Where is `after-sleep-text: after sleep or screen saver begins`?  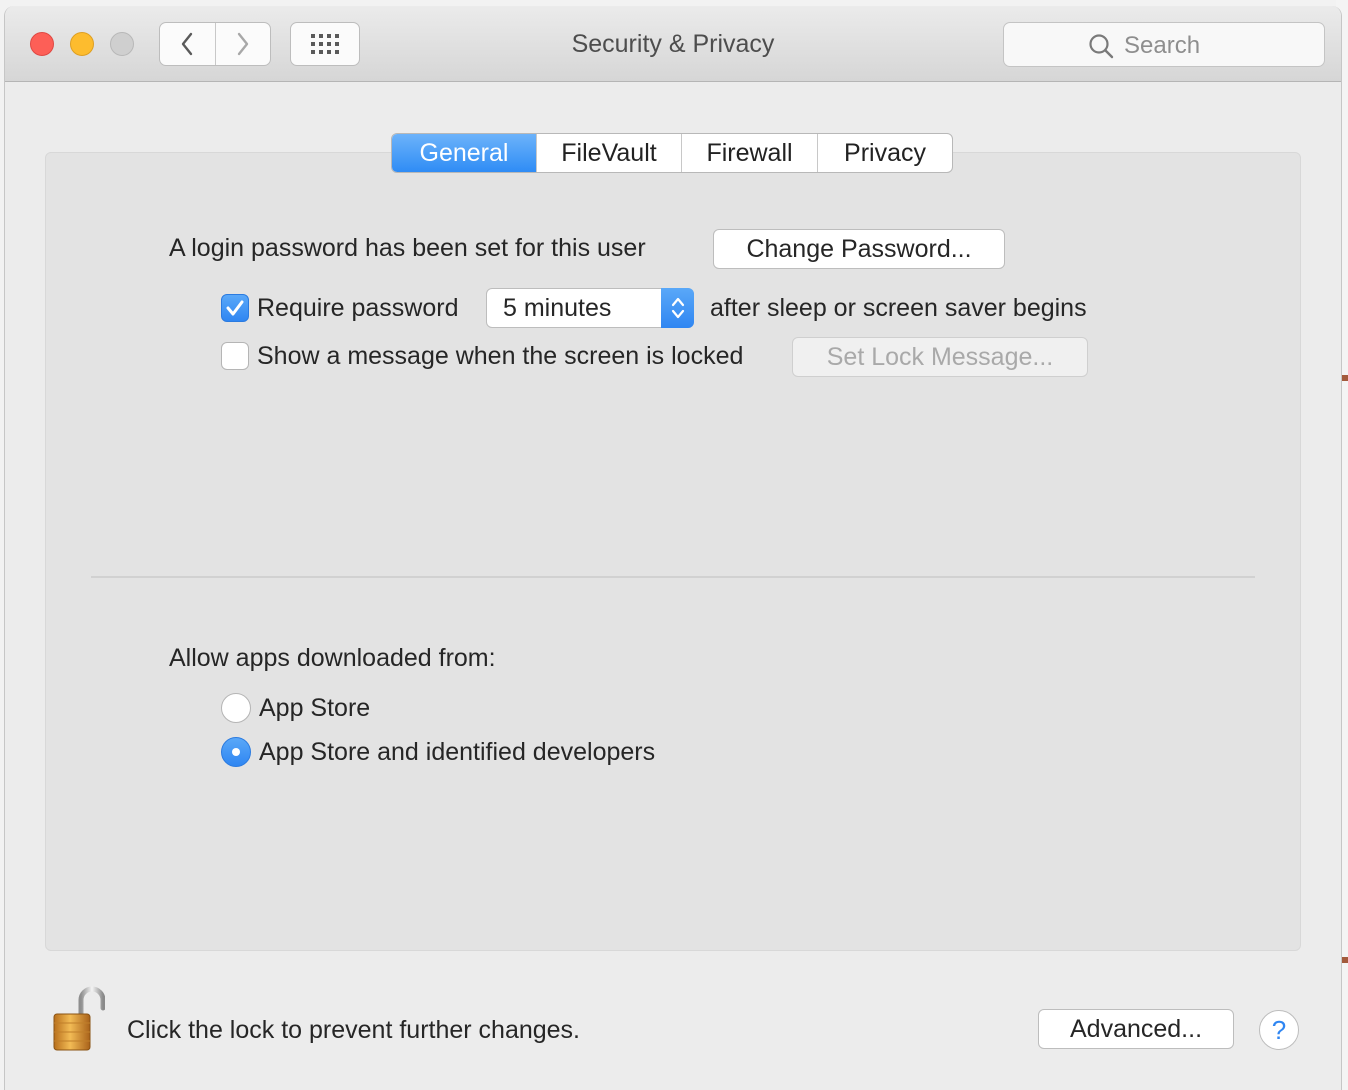
after-sleep-text: after sleep or screen saver begins is located at coordinates (898, 308).